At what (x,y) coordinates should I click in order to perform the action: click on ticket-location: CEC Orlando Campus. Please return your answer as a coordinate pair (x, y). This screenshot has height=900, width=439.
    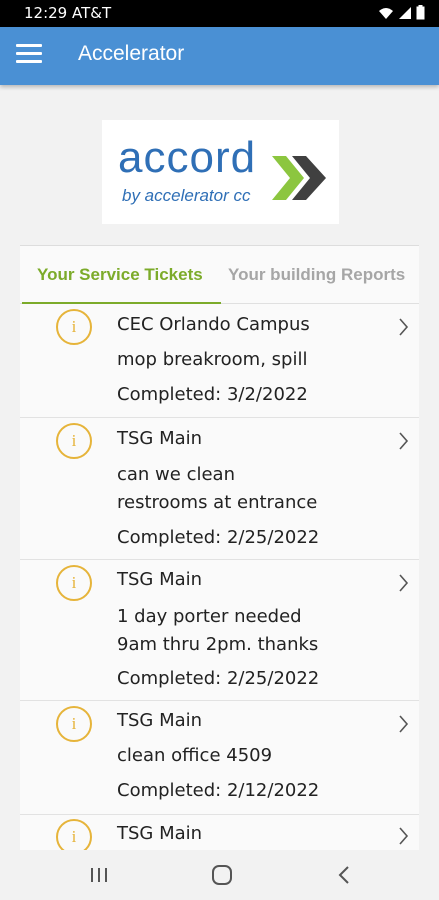
    Looking at the image, I should click on (213, 324).